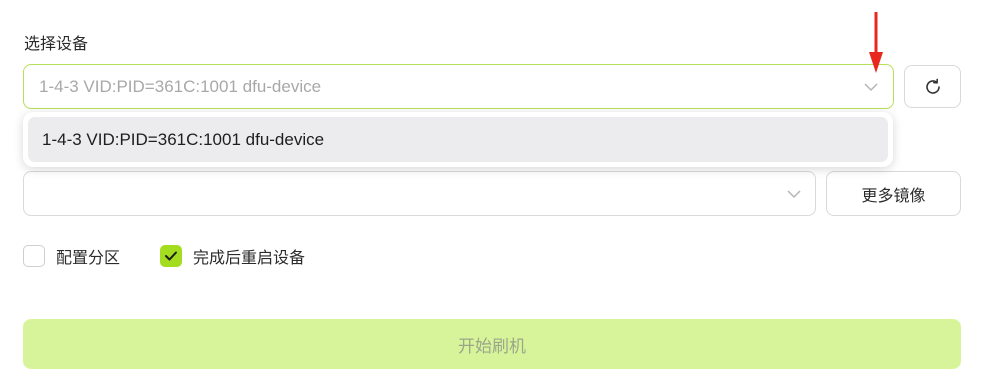 The width and height of the screenshot is (993, 391). What do you see at coordinates (56, 43) in the screenshot?
I see `device-select-label: 选择设备` at bounding box center [56, 43].